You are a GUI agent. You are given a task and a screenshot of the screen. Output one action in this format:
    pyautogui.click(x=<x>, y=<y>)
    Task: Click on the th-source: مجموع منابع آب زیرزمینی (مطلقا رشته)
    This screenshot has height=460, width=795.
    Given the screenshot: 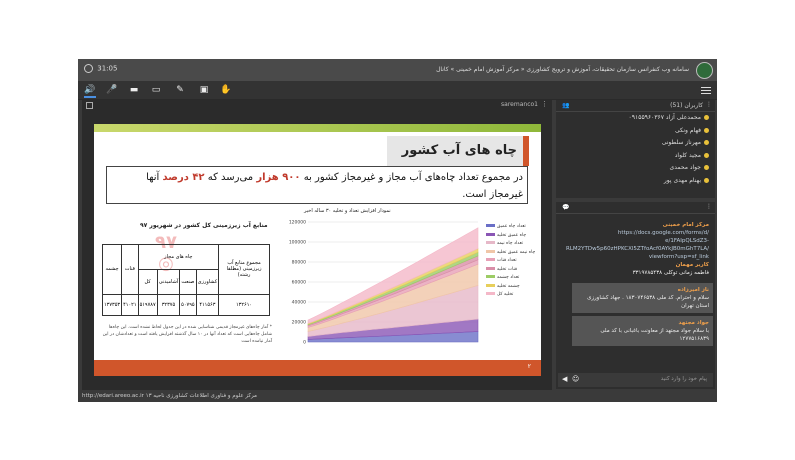 What is the action you would take?
    pyautogui.click(x=244, y=269)
    